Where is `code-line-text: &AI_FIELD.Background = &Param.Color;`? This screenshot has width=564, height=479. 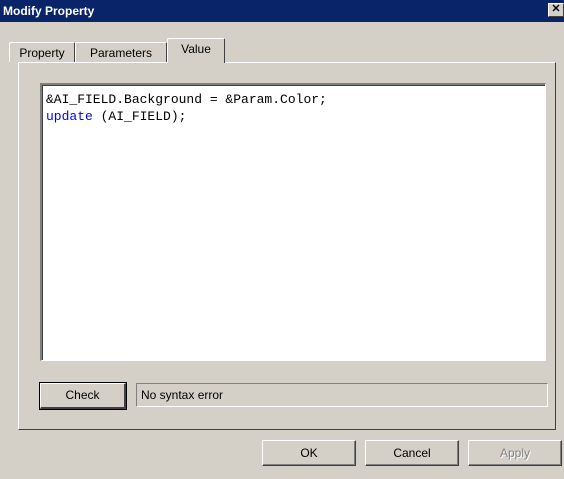
code-line-text: &AI_FIELD.Background = &Param.Color; is located at coordinates (186, 99).